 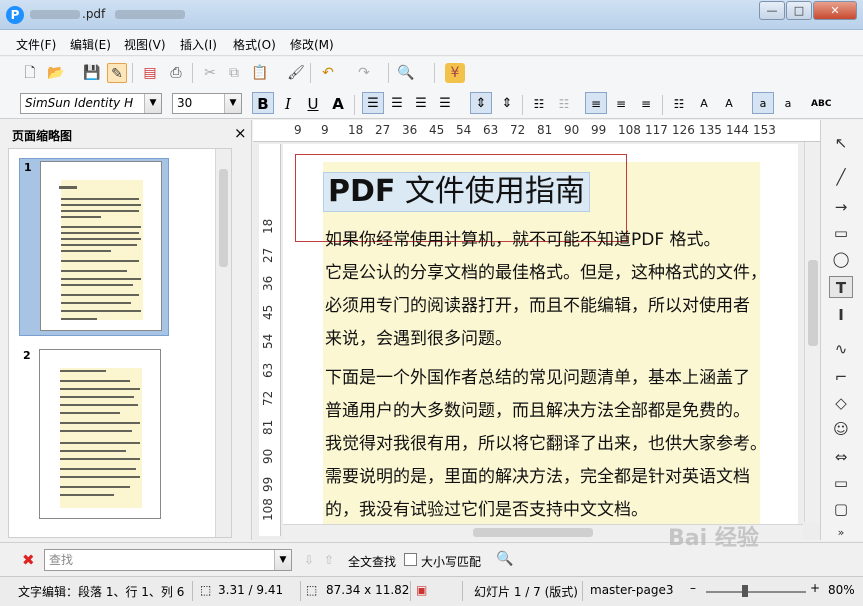 I want to click on thumbnail-page-1: 1, so click(x=94, y=247).